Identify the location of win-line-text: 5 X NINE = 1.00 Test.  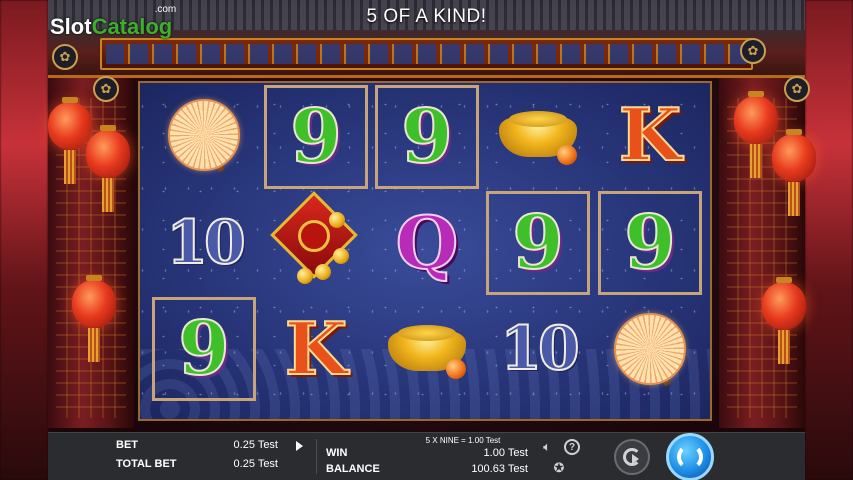
(463, 440).